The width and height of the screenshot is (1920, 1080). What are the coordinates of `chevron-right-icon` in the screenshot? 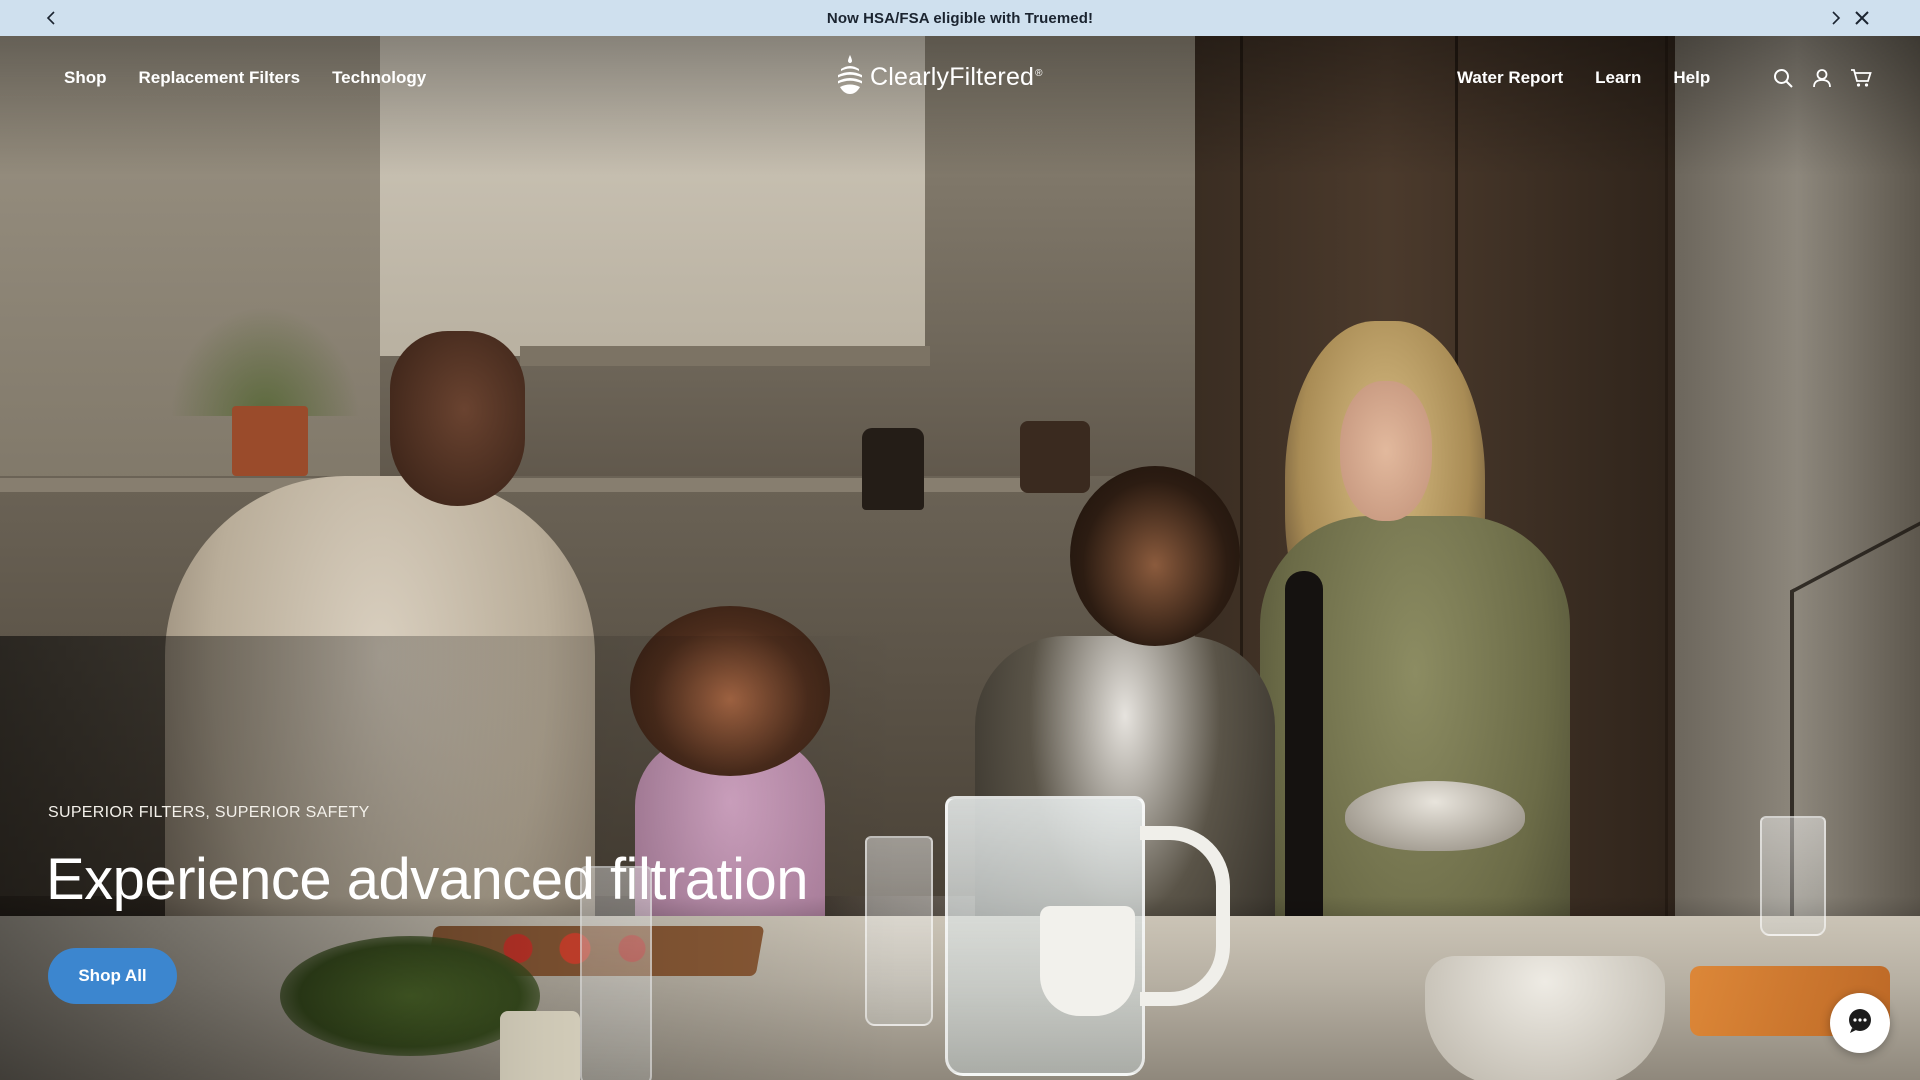 It's located at (1835, 18).